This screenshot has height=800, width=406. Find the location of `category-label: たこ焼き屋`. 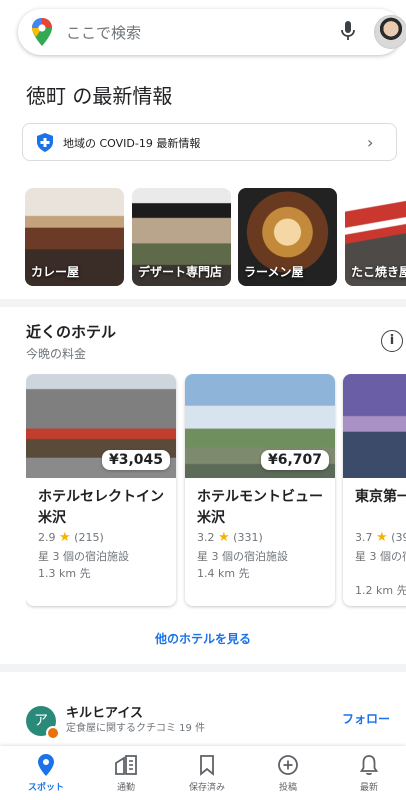

category-label: たこ焼き屋 is located at coordinates (378, 272).